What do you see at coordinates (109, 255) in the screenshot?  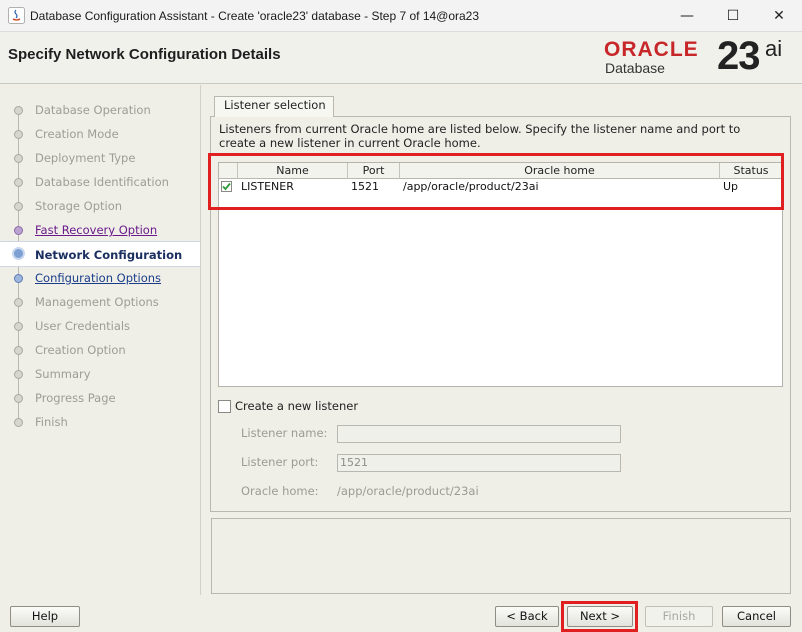 I see `step-label: Network Configuration` at bounding box center [109, 255].